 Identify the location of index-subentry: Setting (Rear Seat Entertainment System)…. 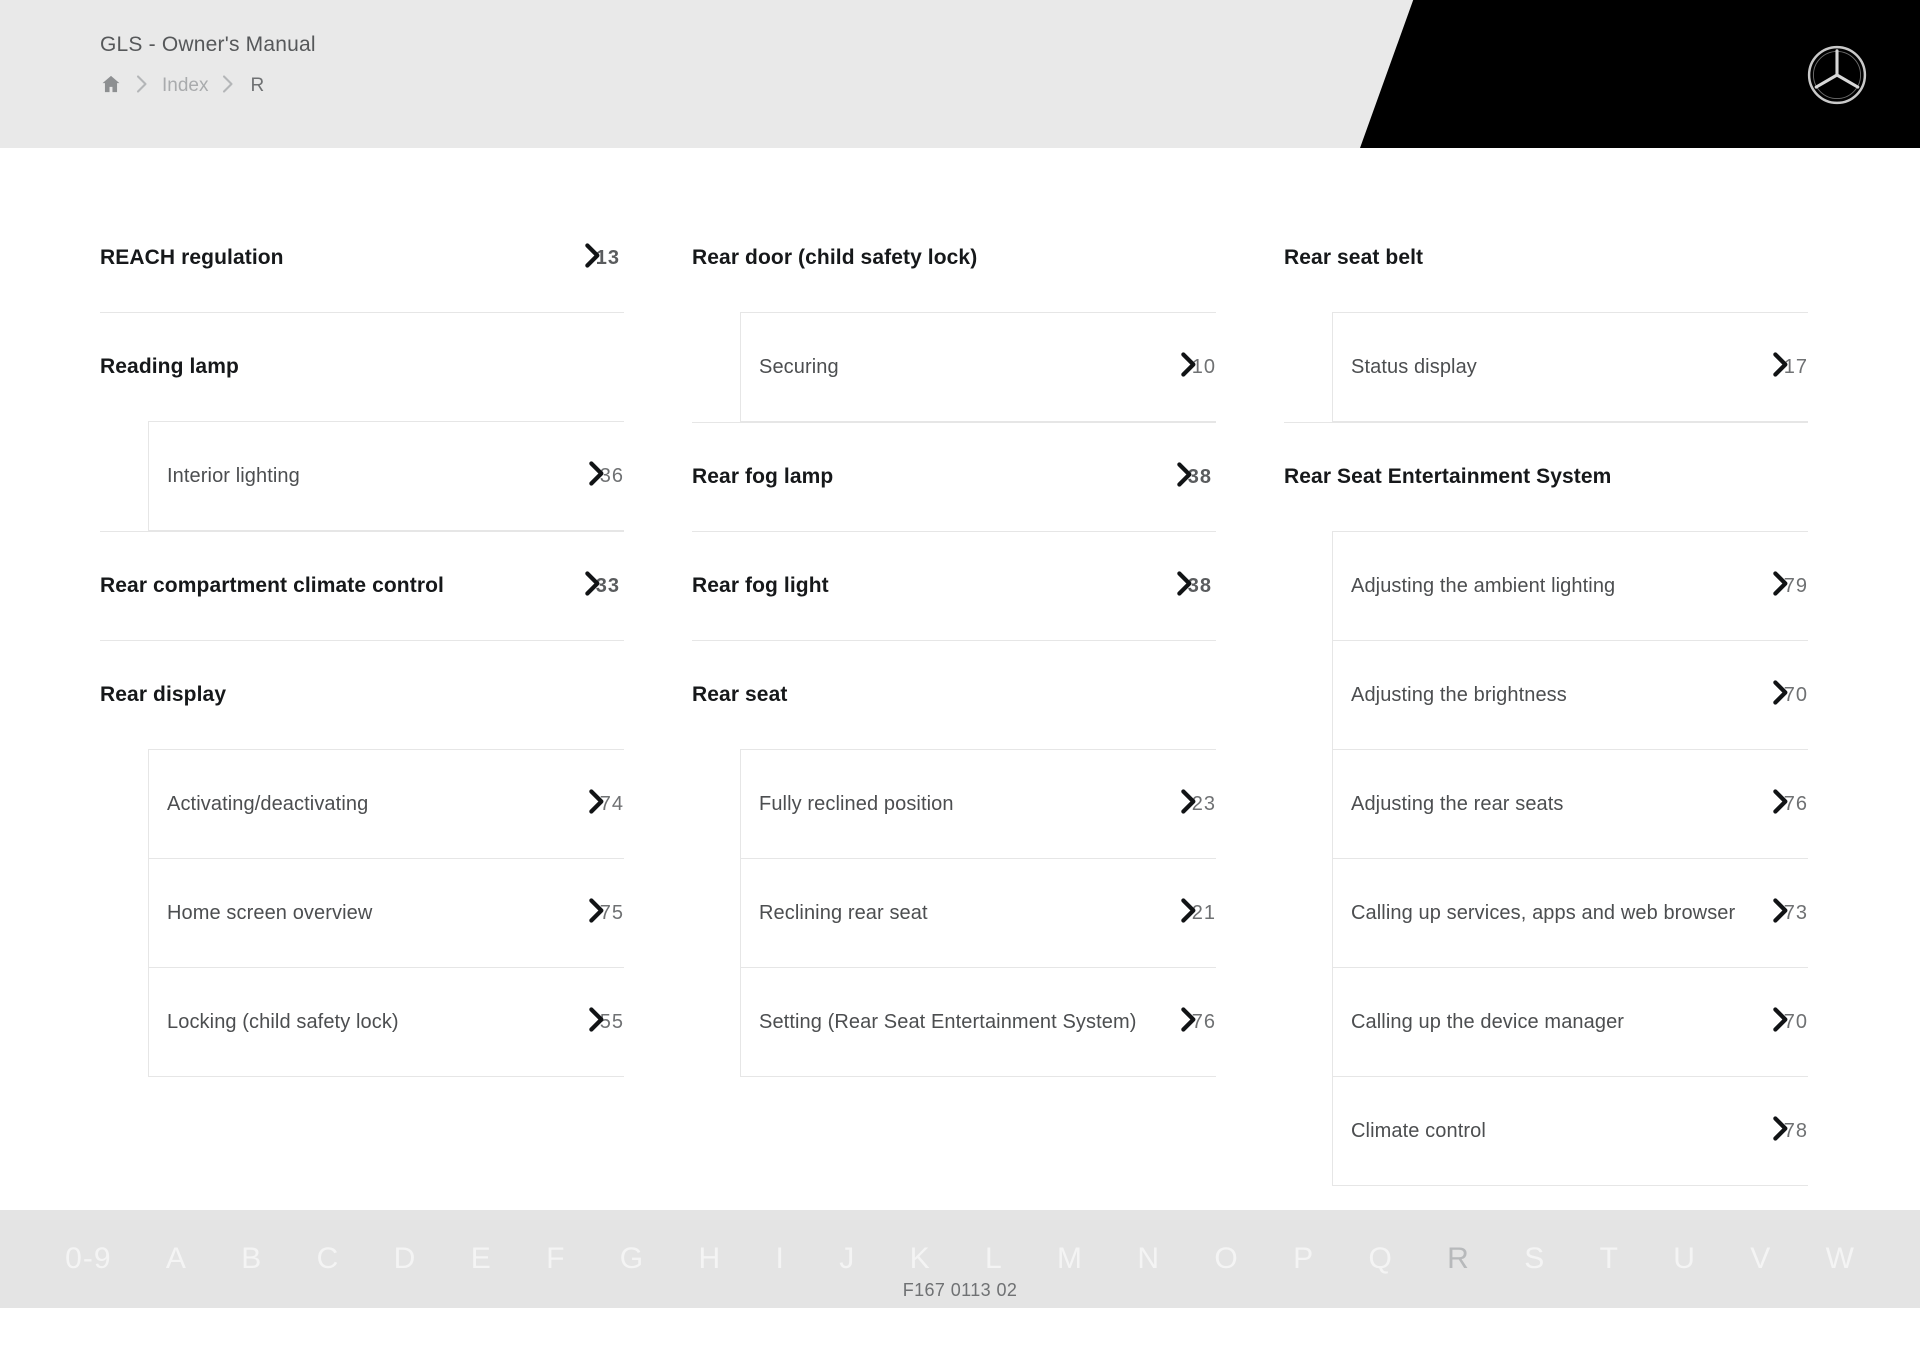
(978, 1022).